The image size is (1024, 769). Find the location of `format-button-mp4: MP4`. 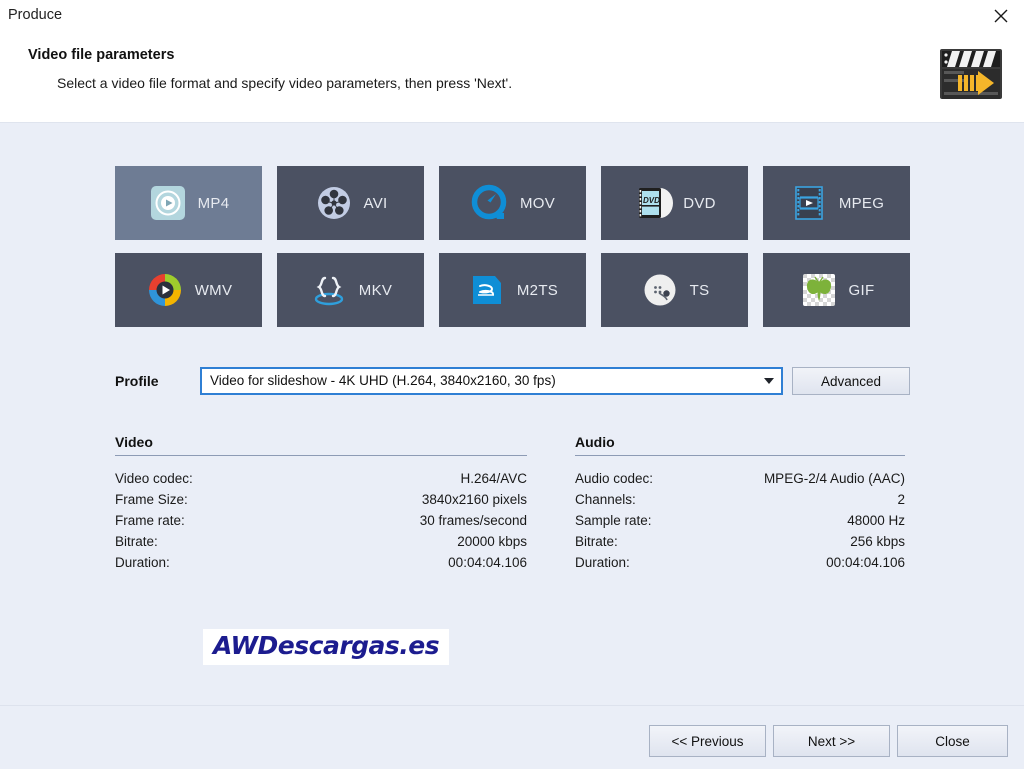

format-button-mp4: MP4 is located at coordinates (188, 203).